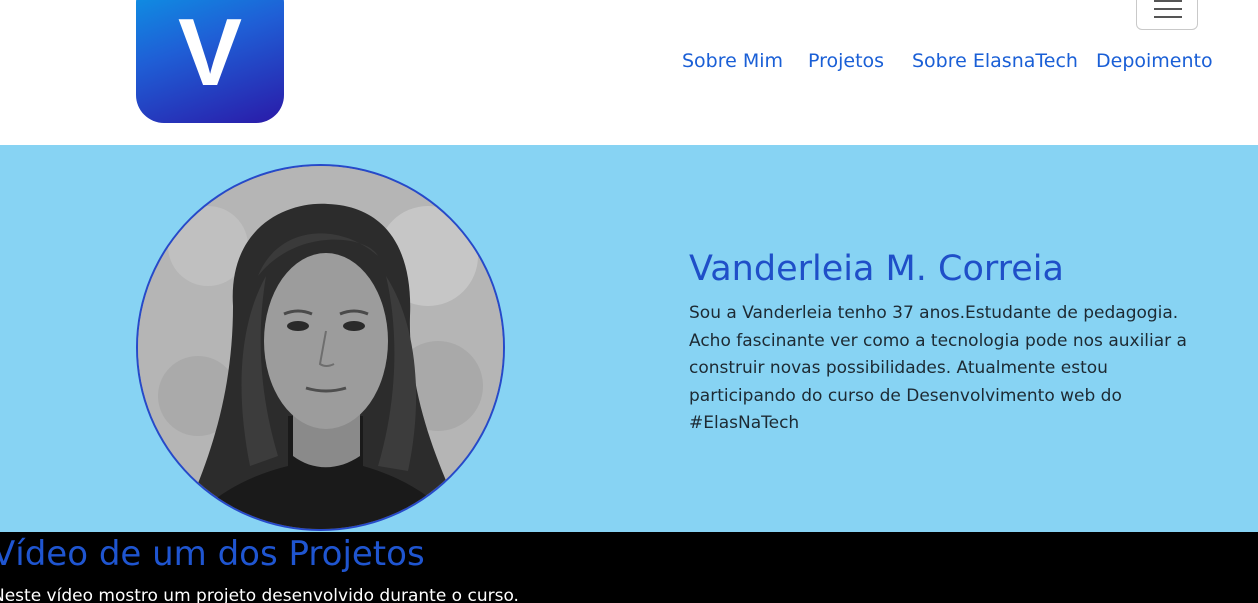 The width and height of the screenshot is (1258, 603). I want to click on nav-link-depoimento: Depoimento, so click(1154, 61).